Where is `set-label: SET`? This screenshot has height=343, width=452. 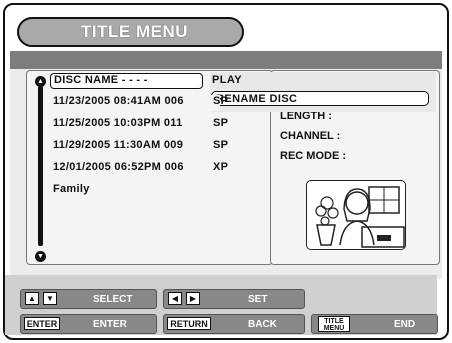
set-label: SET is located at coordinates (258, 299).